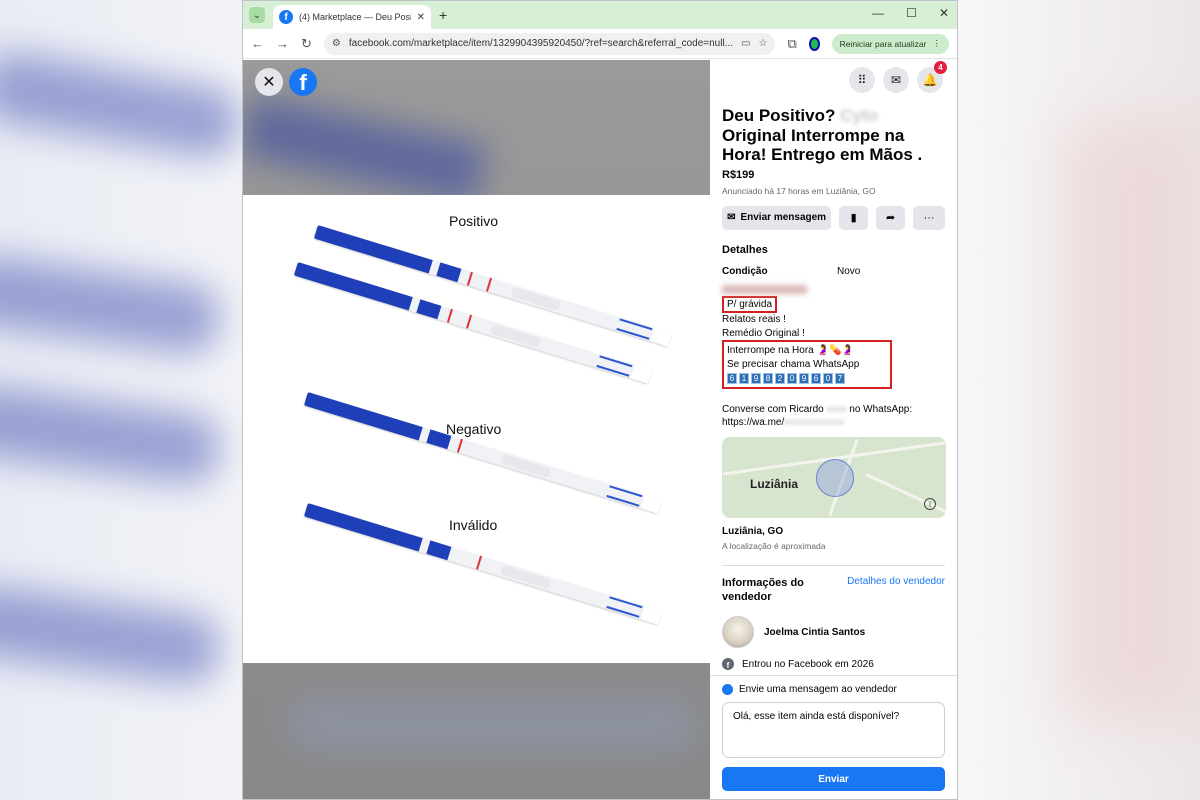 The image size is (1200, 800). What do you see at coordinates (814, 43) in the screenshot?
I see `profile-icon` at bounding box center [814, 43].